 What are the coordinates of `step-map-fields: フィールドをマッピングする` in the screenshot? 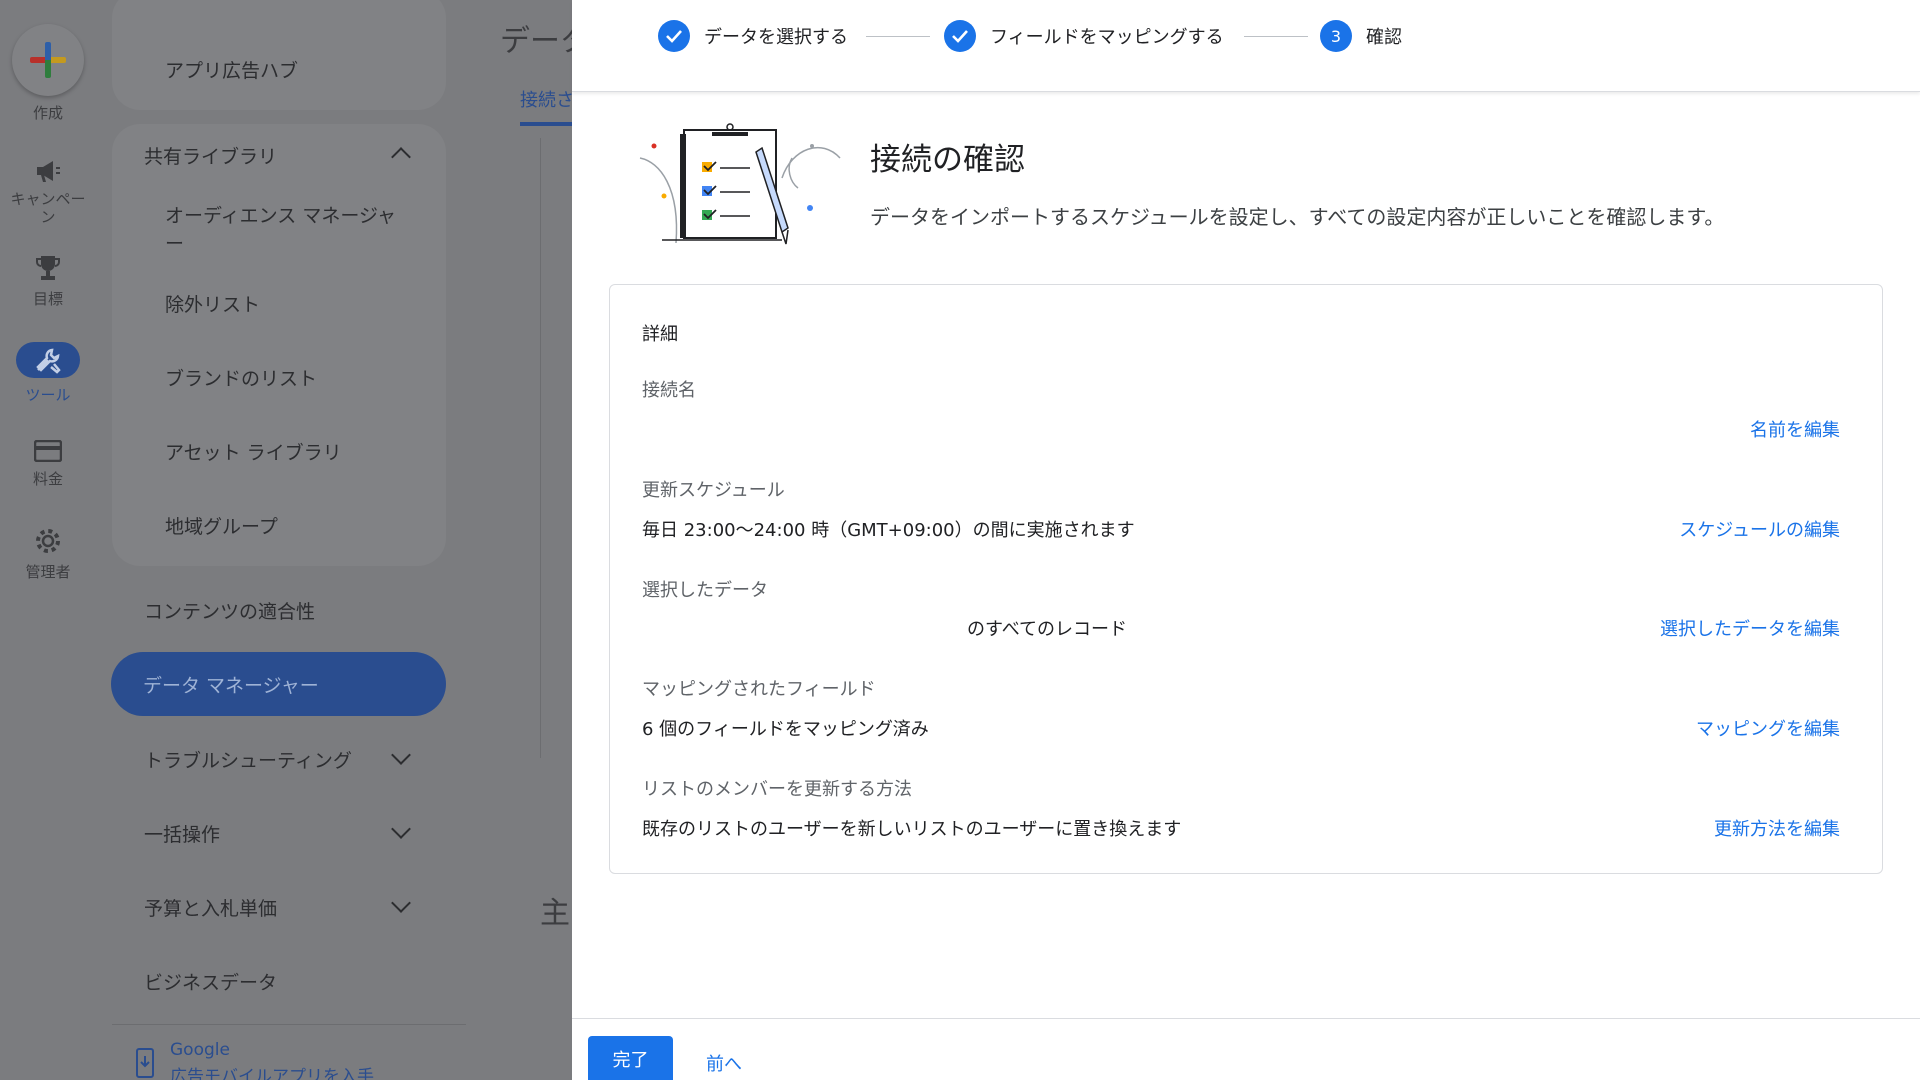 It's located at (1084, 36).